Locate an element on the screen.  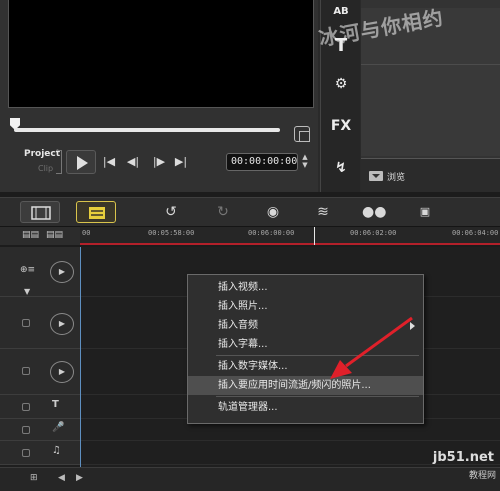
film-icon is located at coordinates (41, 213).